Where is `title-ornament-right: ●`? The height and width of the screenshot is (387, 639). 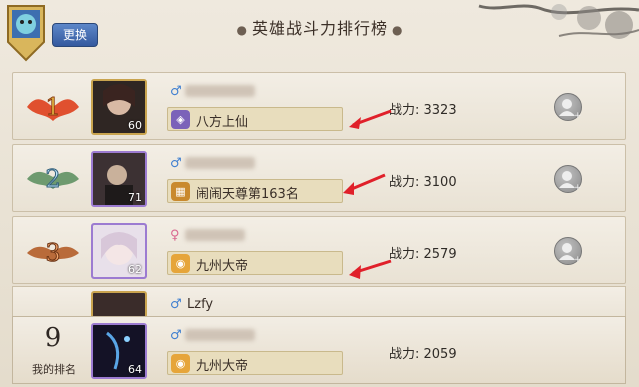 title-ornament-right: ● is located at coordinates (398, 30).